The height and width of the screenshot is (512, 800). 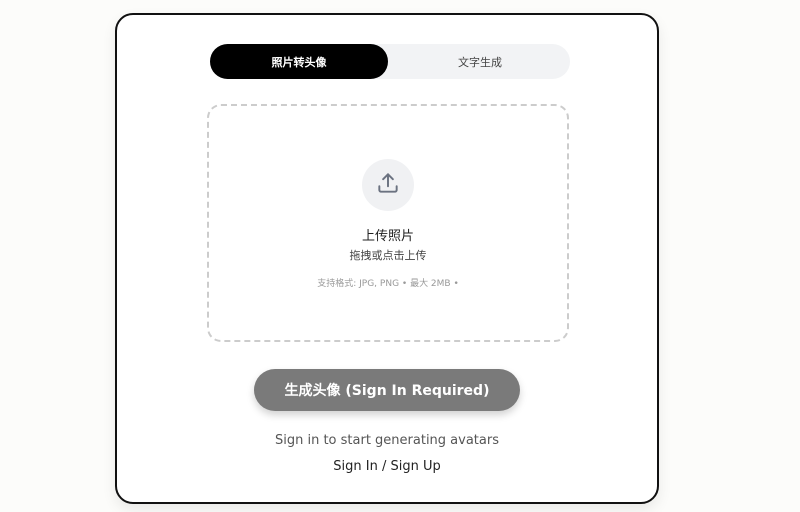 What do you see at coordinates (299, 61) in the screenshot?
I see `tab-photo-to-avatar: 照片转头像` at bounding box center [299, 61].